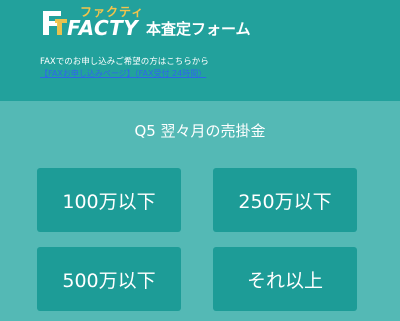 The image size is (400, 321). I want to click on fax-note: FAXでのお申し込みご希望の方はこちらから, so click(124, 62).